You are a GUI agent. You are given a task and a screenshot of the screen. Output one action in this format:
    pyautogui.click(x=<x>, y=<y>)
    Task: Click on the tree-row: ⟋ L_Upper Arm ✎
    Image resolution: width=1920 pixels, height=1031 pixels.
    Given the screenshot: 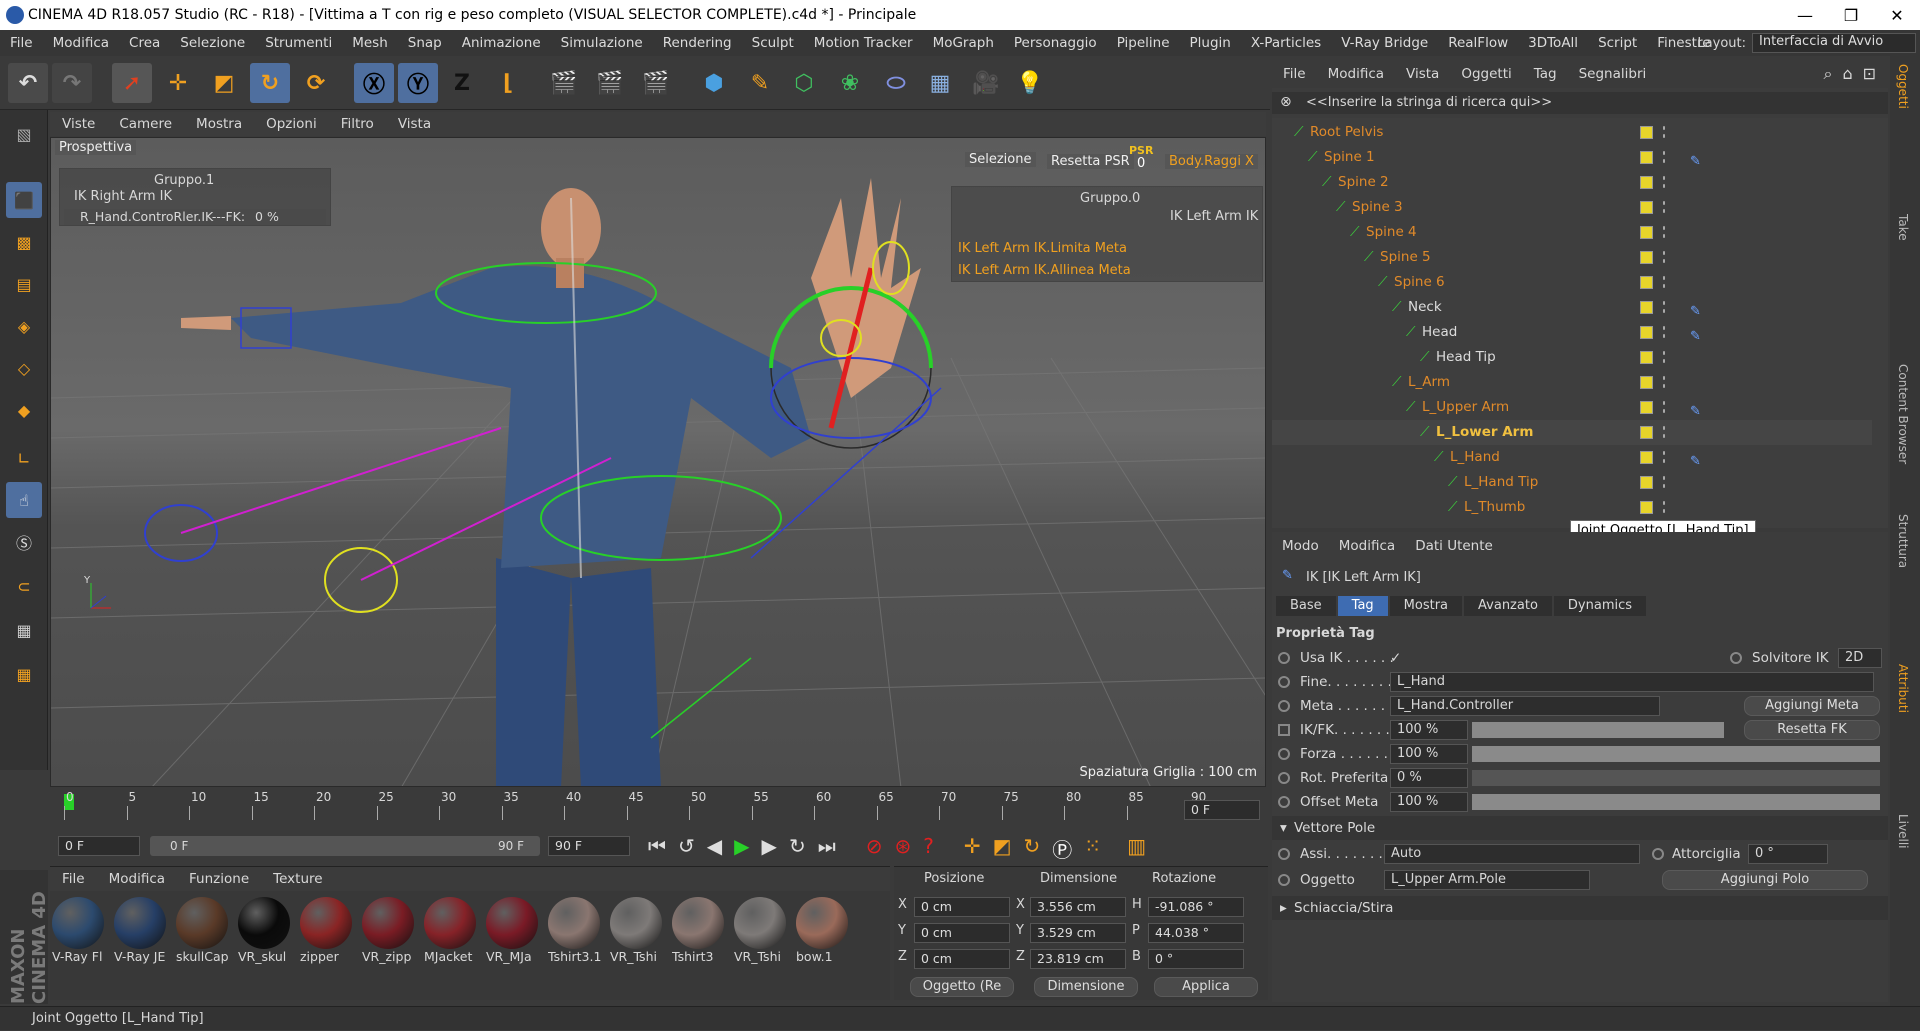 What is the action you would take?
    pyautogui.click(x=1572, y=407)
    